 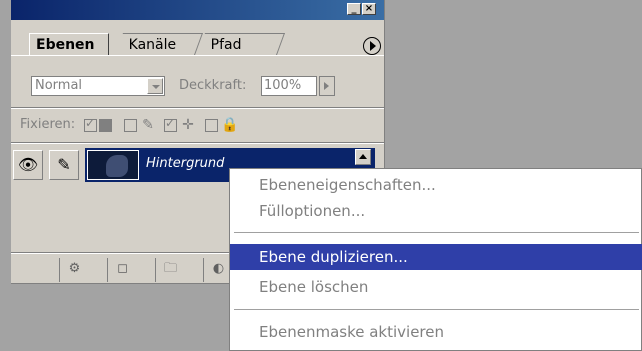 What do you see at coordinates (327, 86) in the screenshot?
I see `opacity-slider-button` at bounding box center [327, 86].